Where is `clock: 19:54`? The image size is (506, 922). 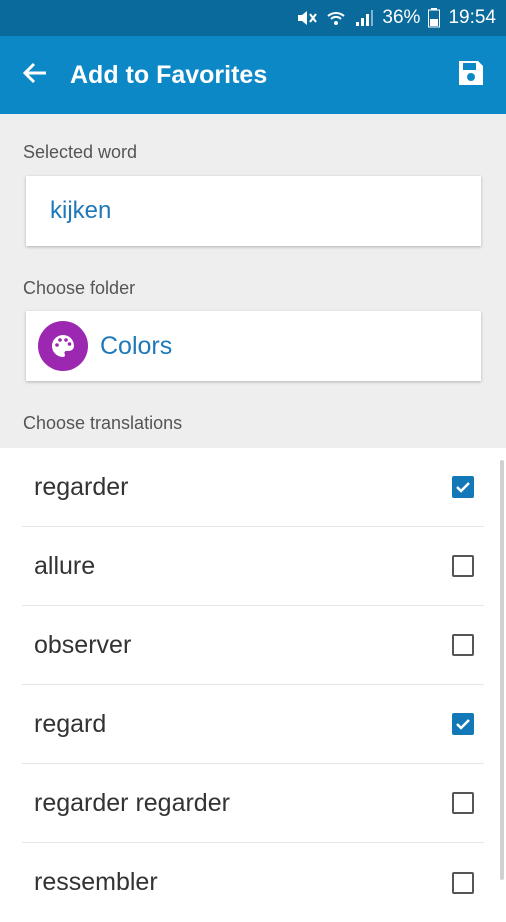
clock: 19:54 is located at coordinates (472, 17).